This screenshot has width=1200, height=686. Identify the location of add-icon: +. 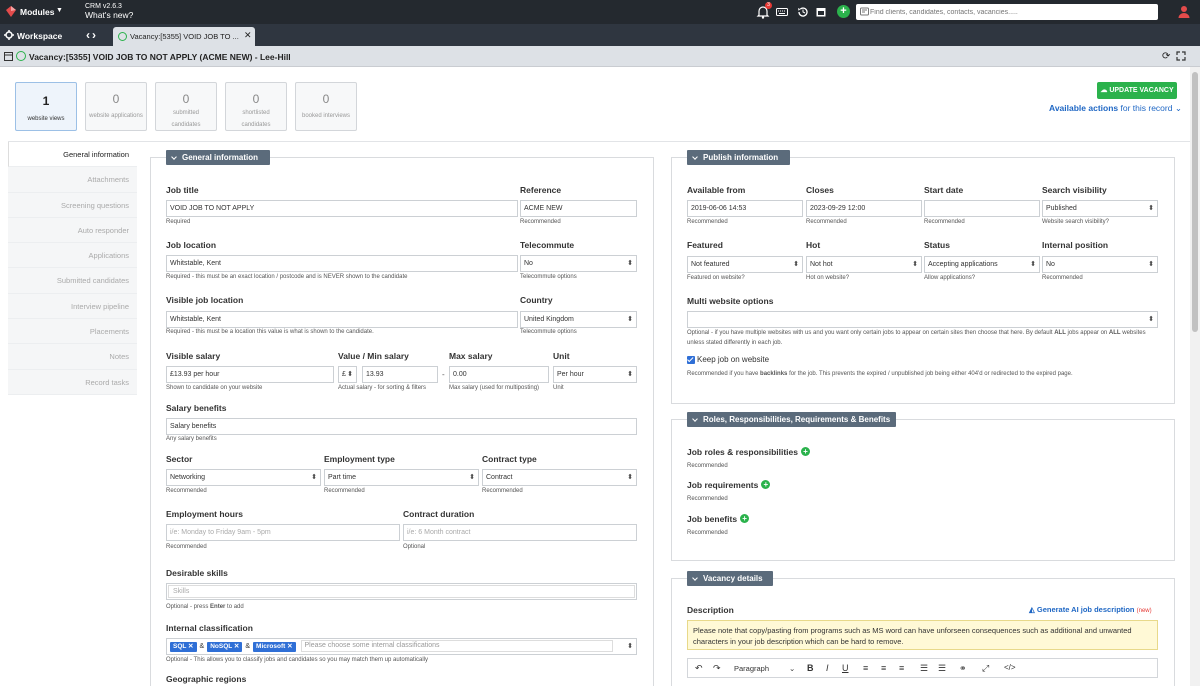
(843, 11).